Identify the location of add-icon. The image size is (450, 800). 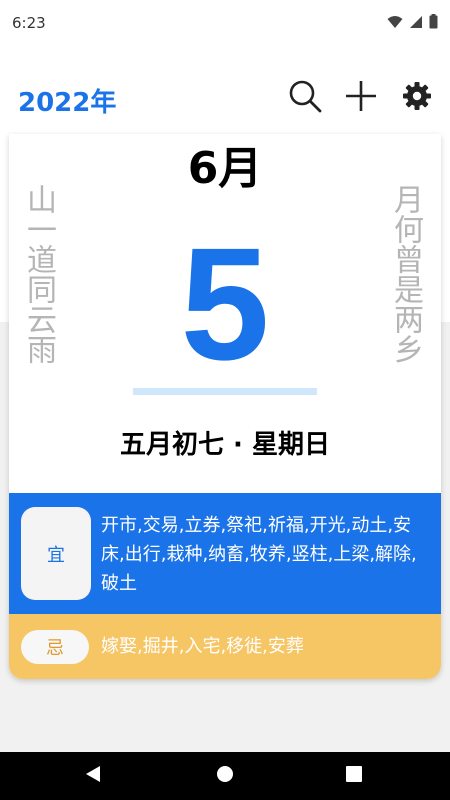
(361, 98).